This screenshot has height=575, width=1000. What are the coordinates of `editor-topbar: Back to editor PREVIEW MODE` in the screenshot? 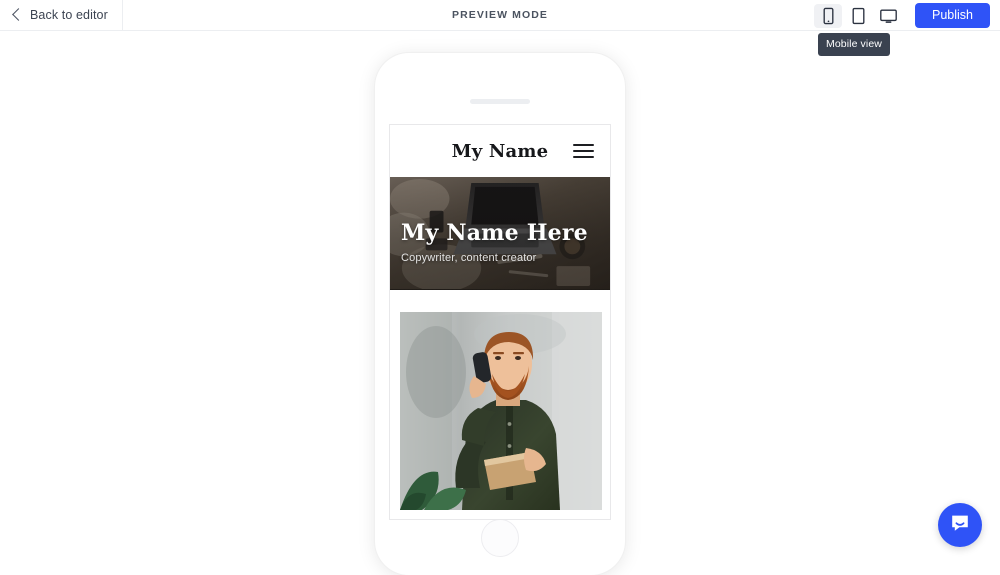 It's located at (500, 15).